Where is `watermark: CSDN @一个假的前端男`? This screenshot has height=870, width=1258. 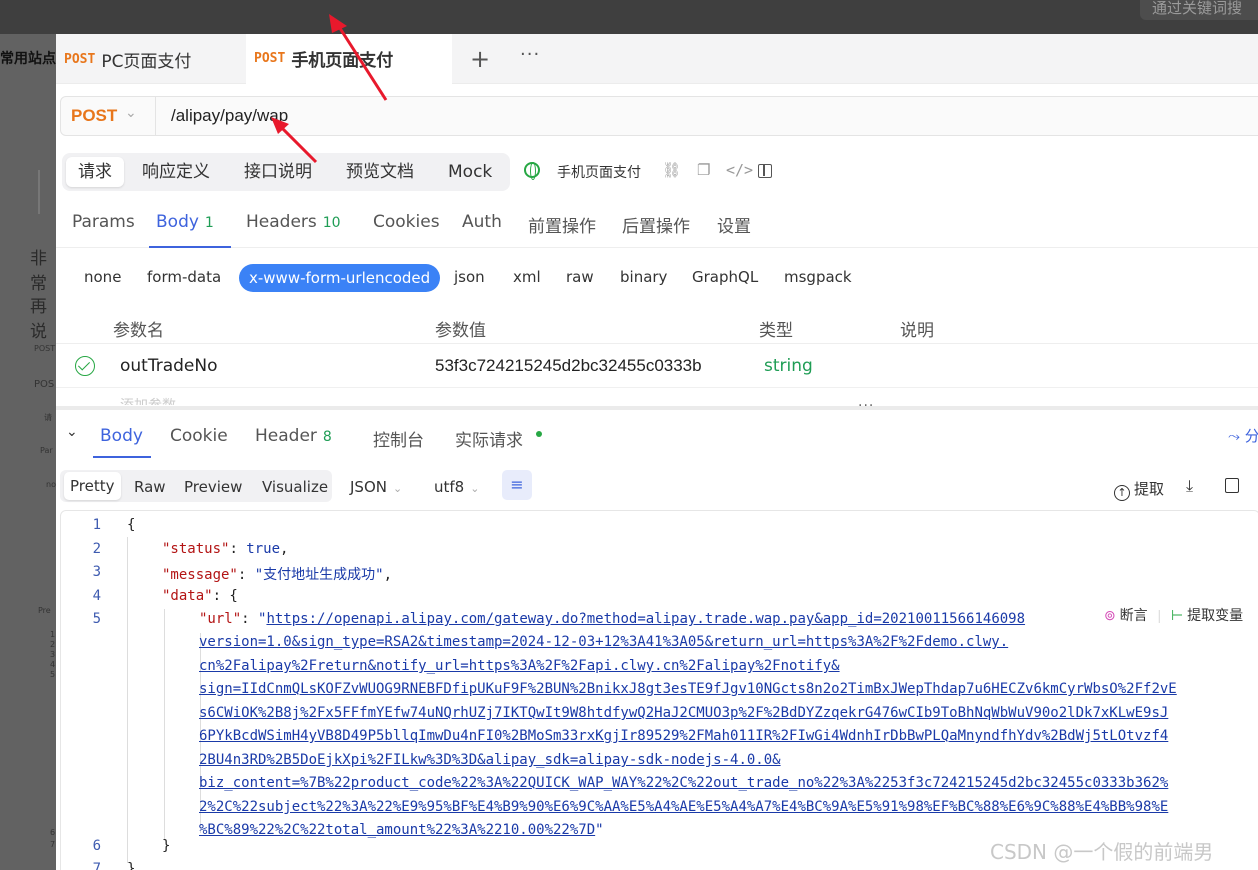 watermark: CSDN @一个假的前端男 is located at coordinates (1102, 852).